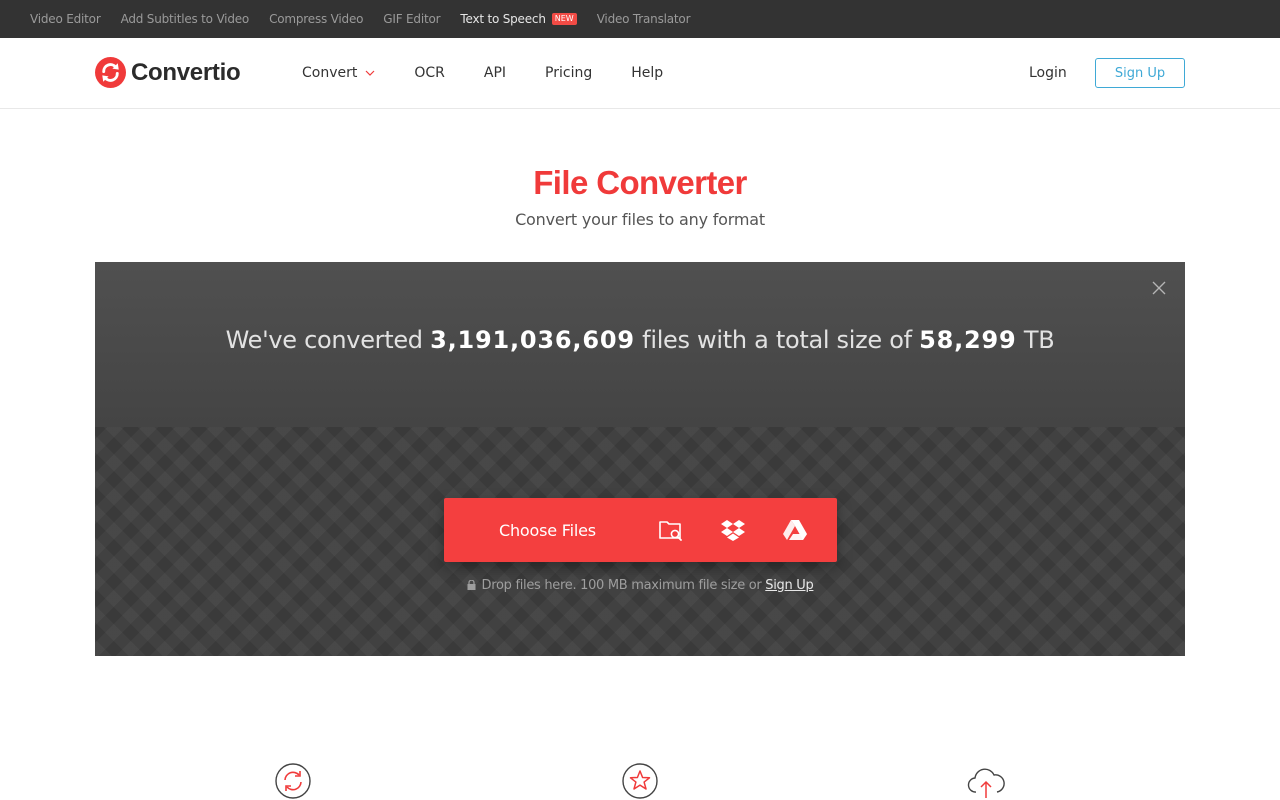 The height and width of the screenshot is (800, 1280). What do you see at coordinates (429, 73) in the screenshot?
I see `nav-item-ocr: OCR` at bounding box center [429, 73].